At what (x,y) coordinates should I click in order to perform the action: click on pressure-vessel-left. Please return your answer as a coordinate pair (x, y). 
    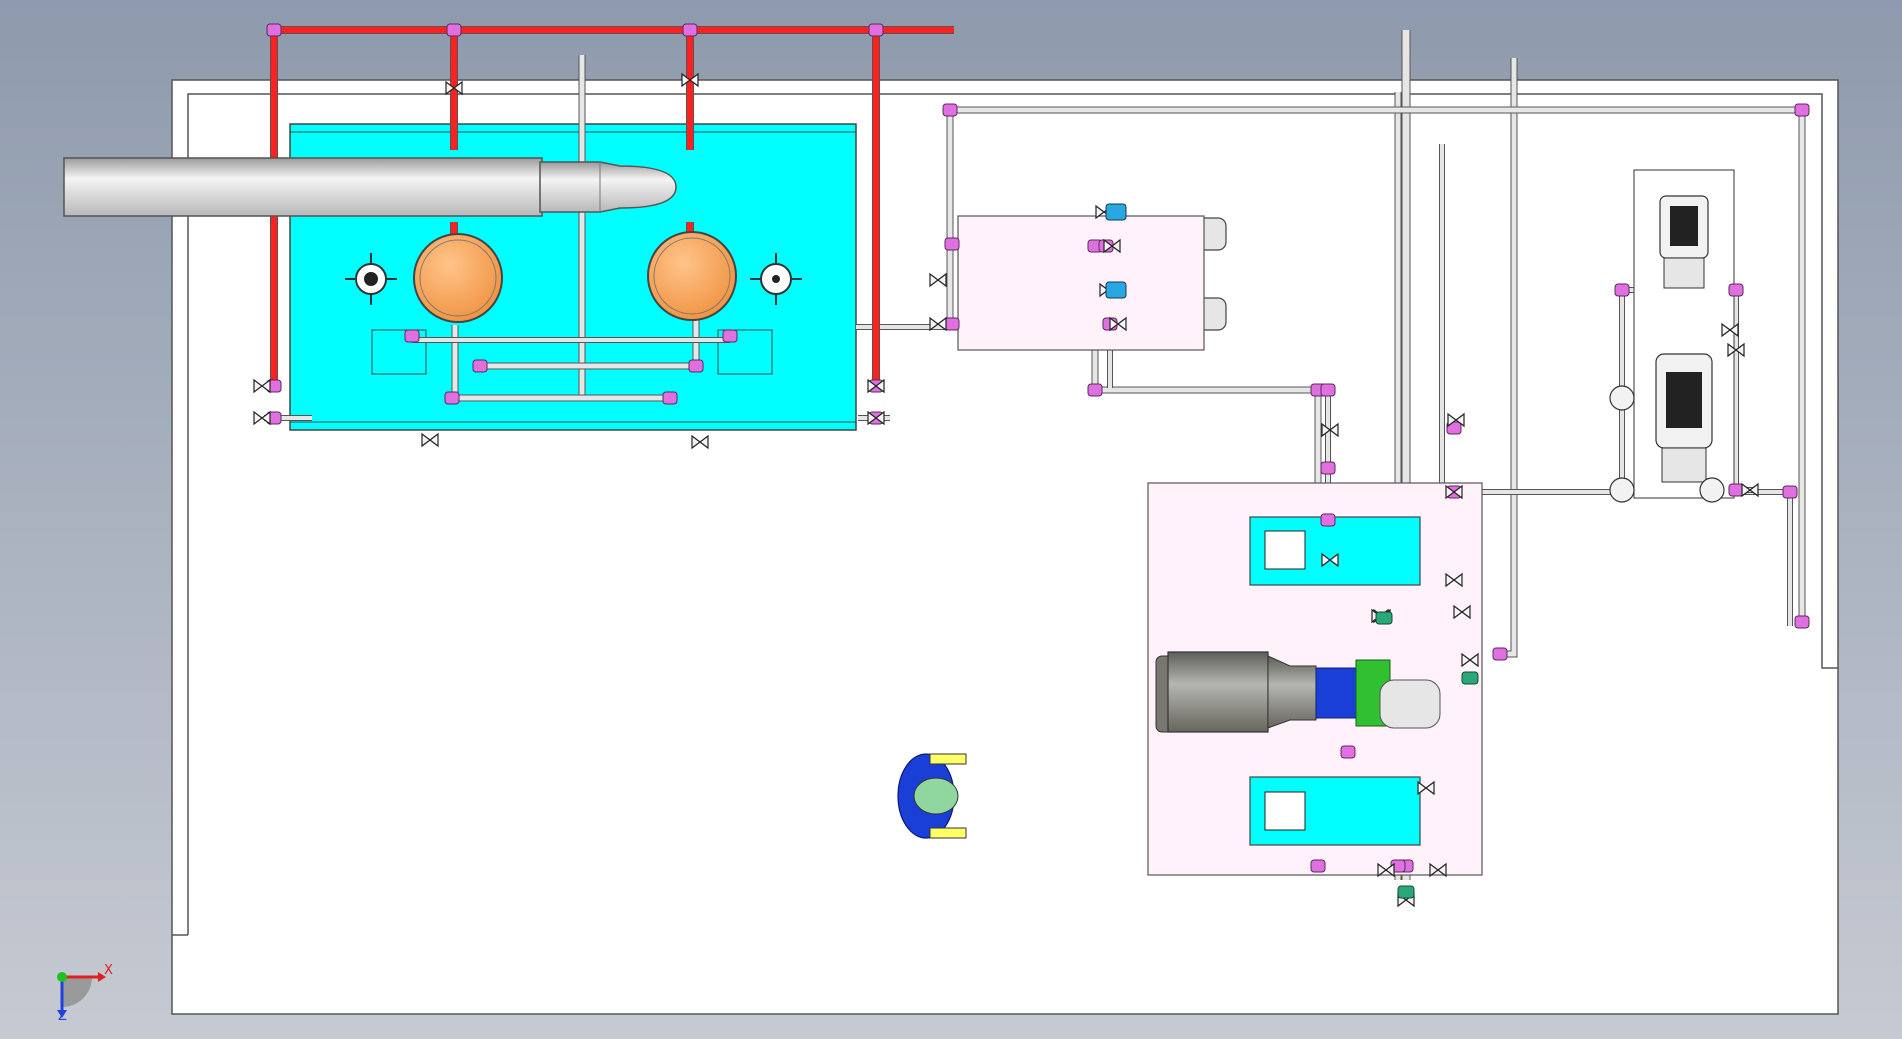
    Looking at the image, I should click on (458, 278).